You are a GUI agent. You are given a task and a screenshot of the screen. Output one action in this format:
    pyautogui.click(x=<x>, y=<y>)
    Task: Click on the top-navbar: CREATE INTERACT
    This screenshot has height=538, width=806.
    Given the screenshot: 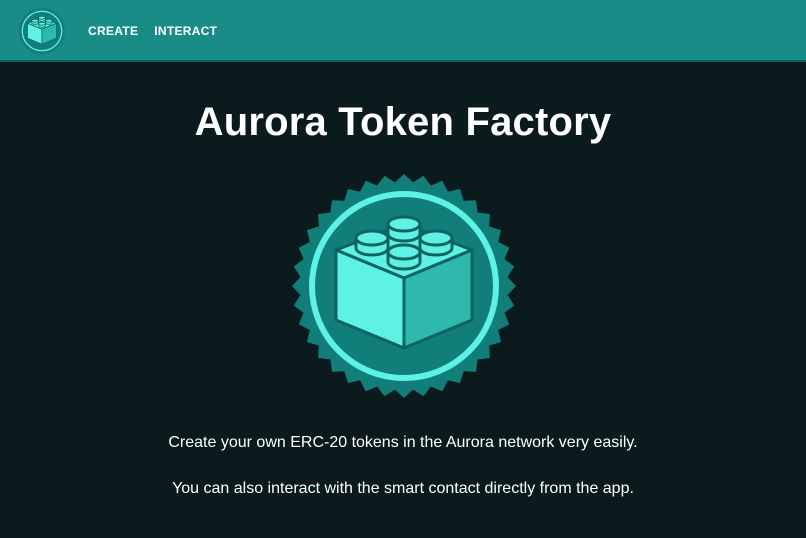 What is the action you would take?
    pyautogui.click(x=403, y=31)
    